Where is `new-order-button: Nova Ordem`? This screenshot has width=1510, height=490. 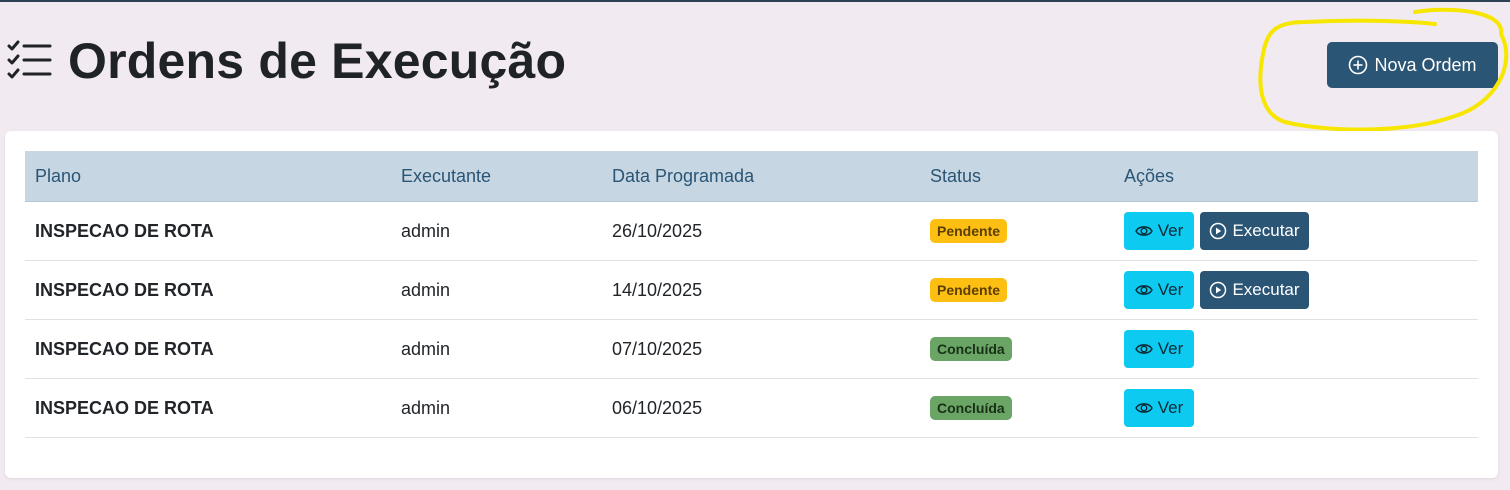
new-order-button: Nova Ordem is located at coordinates (1412, 65).